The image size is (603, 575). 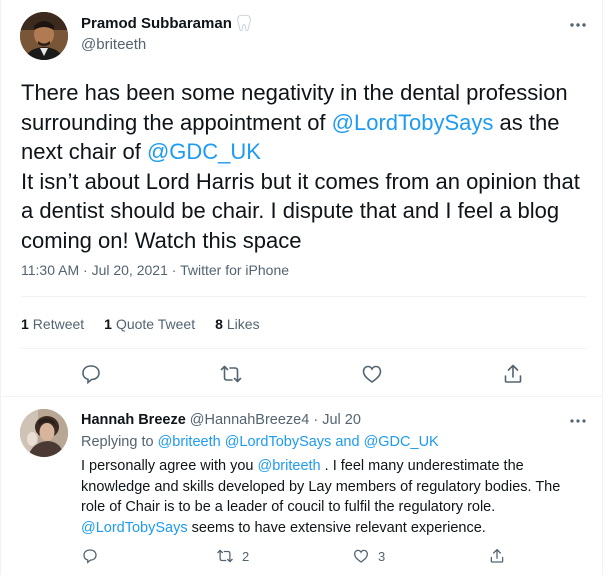 What do you see at coordinates (113, 44) in the screenshot?
I see `author-handle: @briteeth` at bounding box center [113, 44].